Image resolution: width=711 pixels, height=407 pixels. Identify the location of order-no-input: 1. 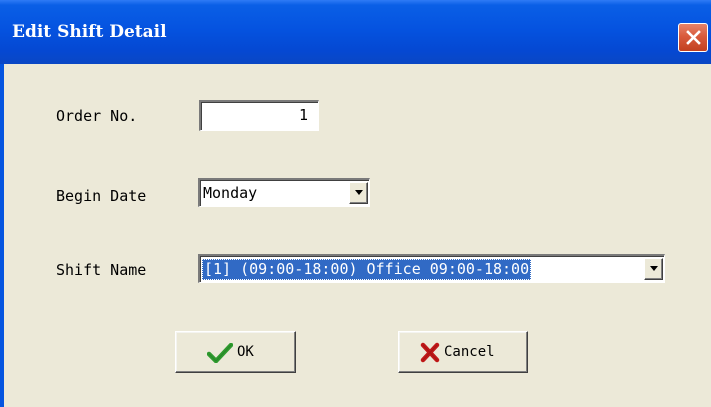
(259, 115).